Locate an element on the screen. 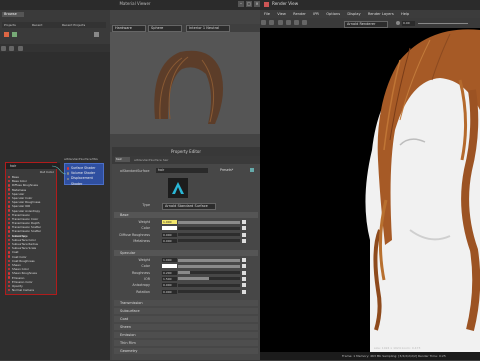 The image size is (480, 361). property-value-field: 1.500 is located at coordinates (169, 278).